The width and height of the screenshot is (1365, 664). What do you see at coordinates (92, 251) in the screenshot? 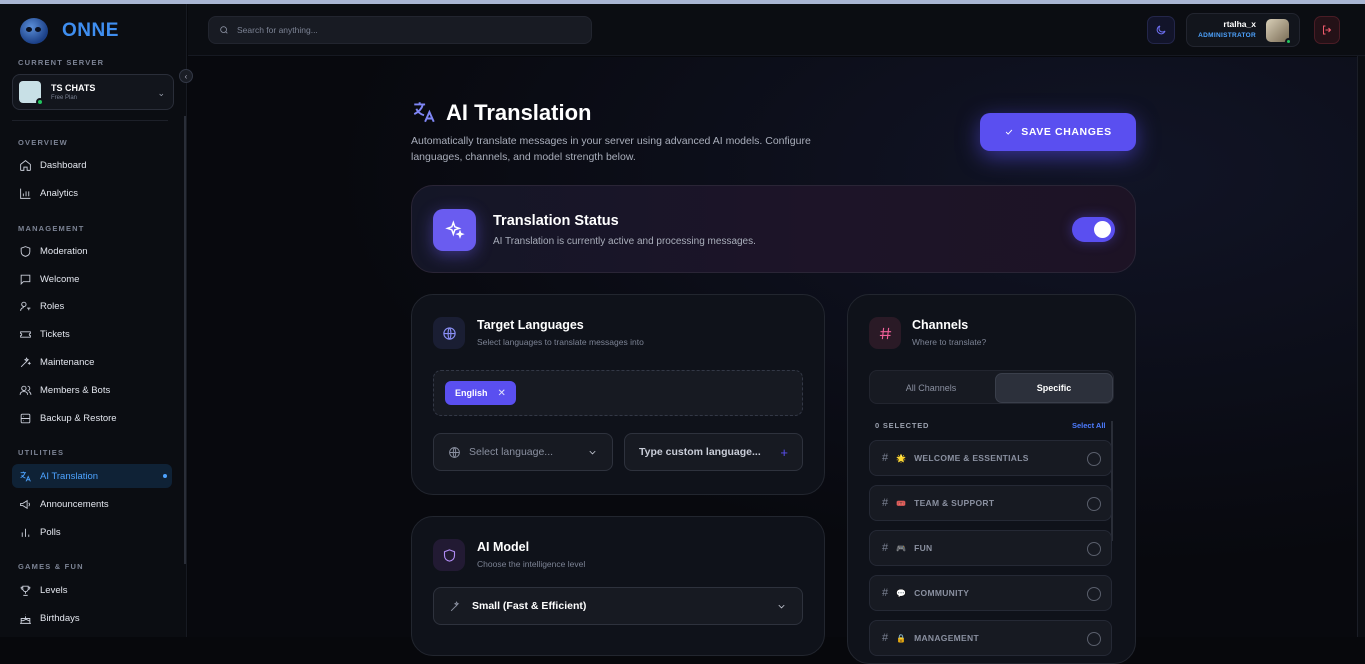
I see `sidebar-item-moderation: Moderation` at bounding box center [92, 251].